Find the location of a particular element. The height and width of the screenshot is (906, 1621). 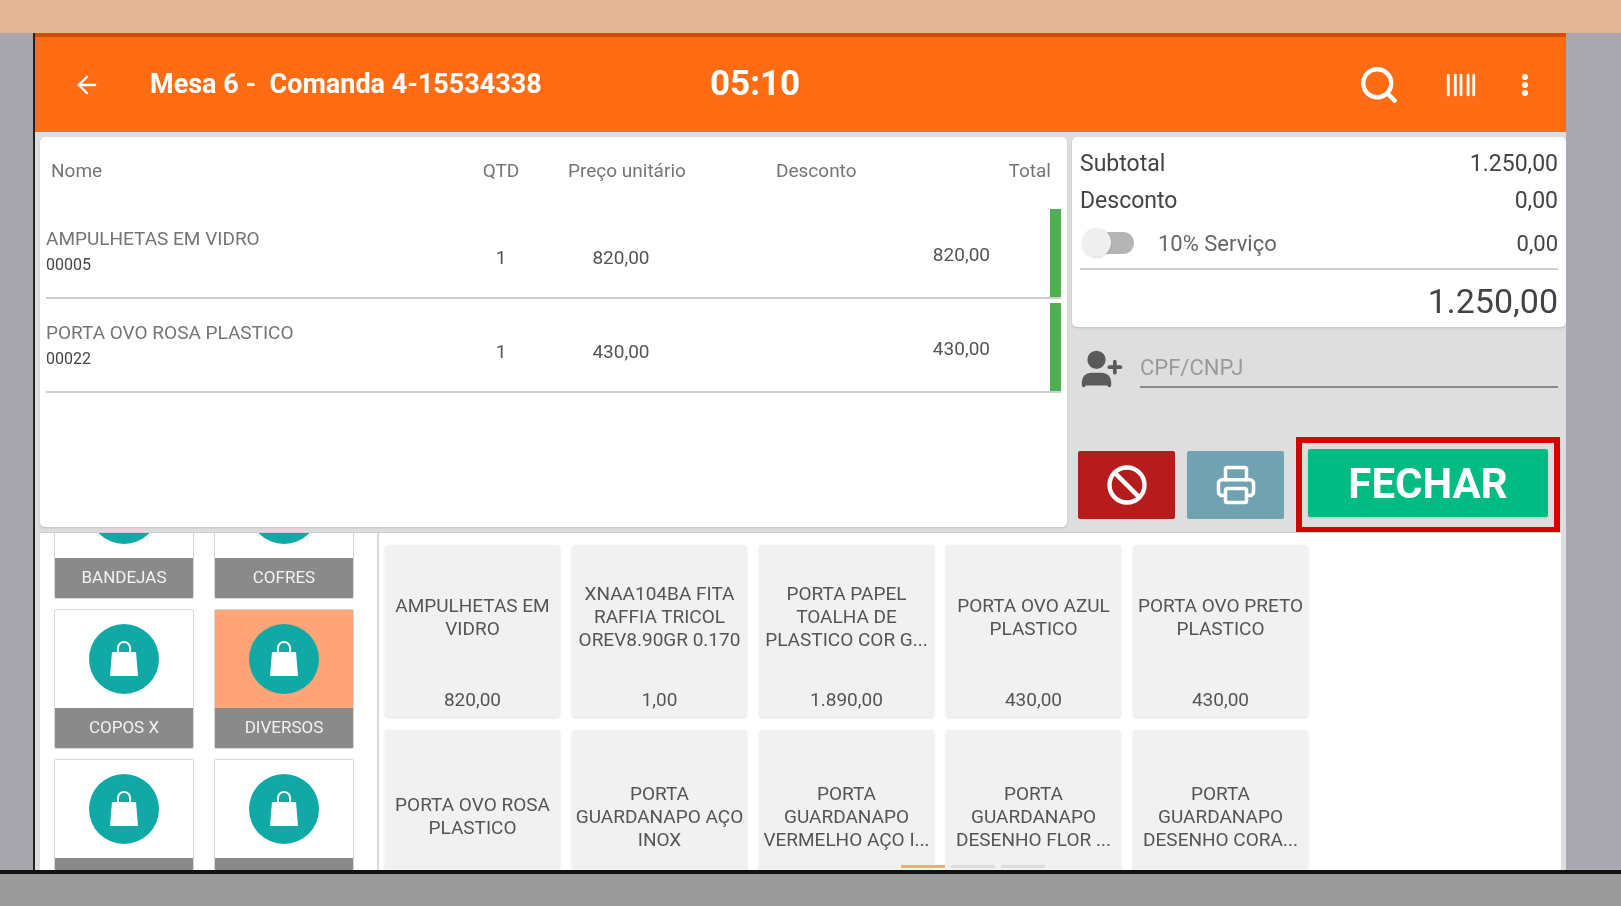

item-name: PORTA OVO ROSA PLASTICO is located at coordinates (170, 332).